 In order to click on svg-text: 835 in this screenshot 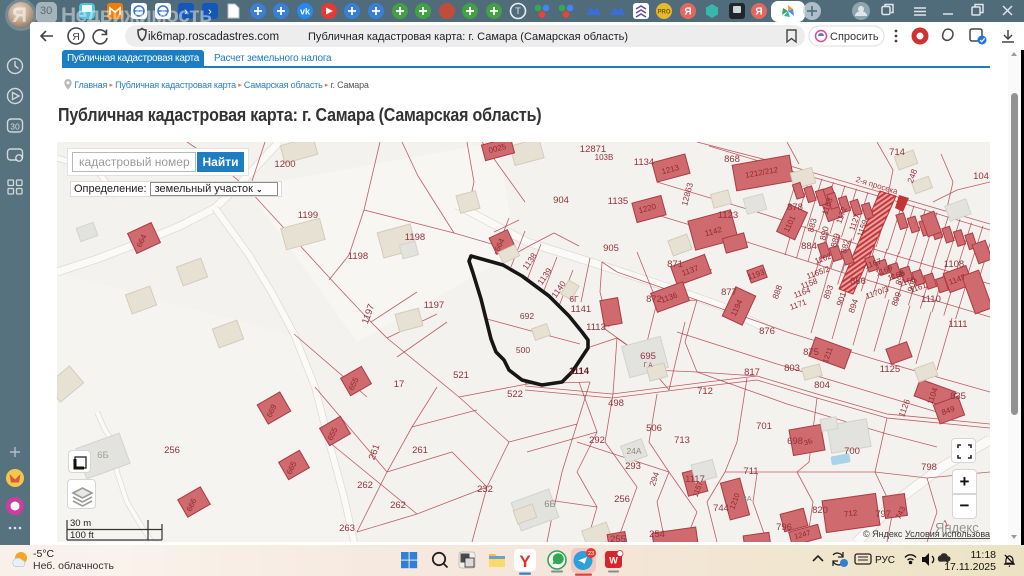, I will do `click(958, 396)`.